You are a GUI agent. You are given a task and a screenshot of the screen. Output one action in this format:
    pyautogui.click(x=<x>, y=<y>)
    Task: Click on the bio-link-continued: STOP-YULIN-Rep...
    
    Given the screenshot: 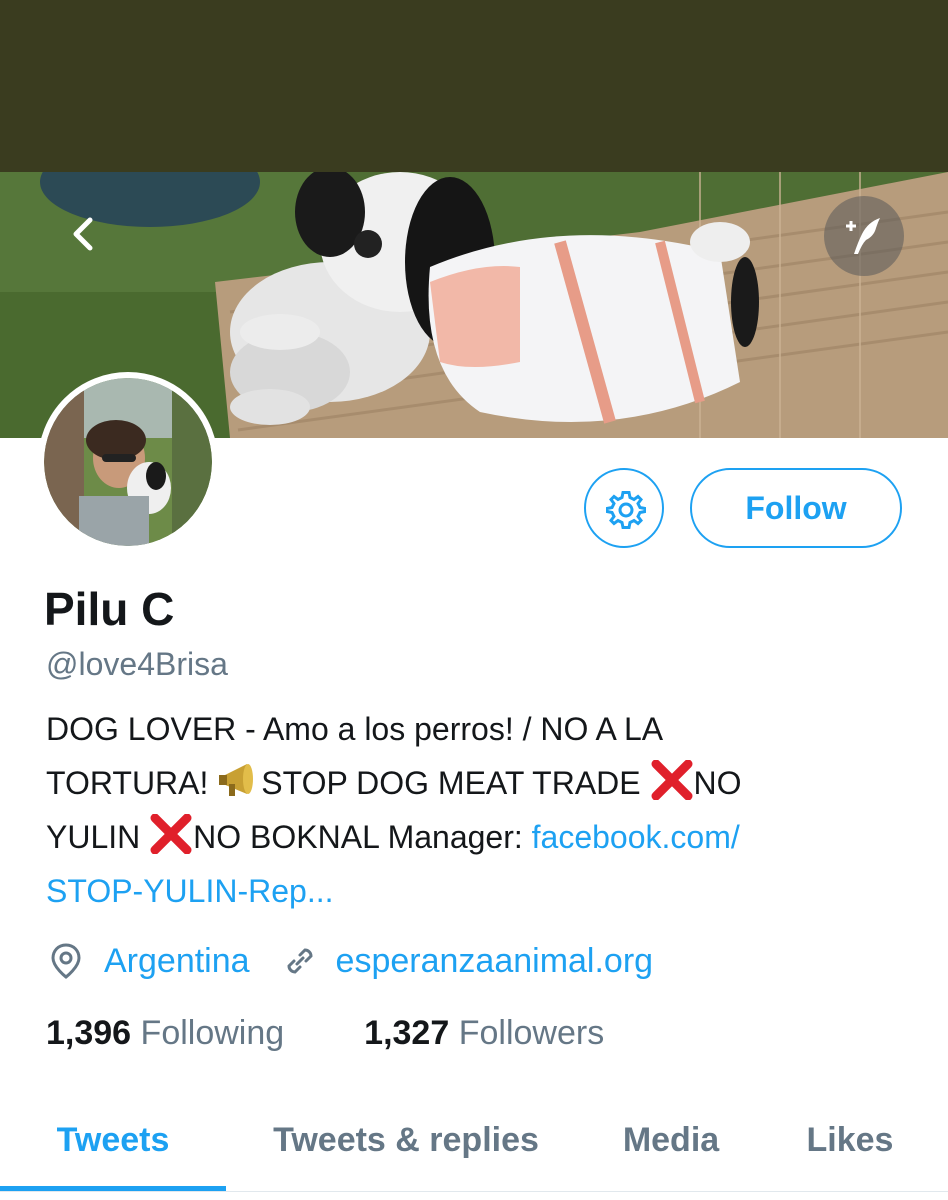 What is the action you would take?
    pyautogui.click(x=189, y=891)
    